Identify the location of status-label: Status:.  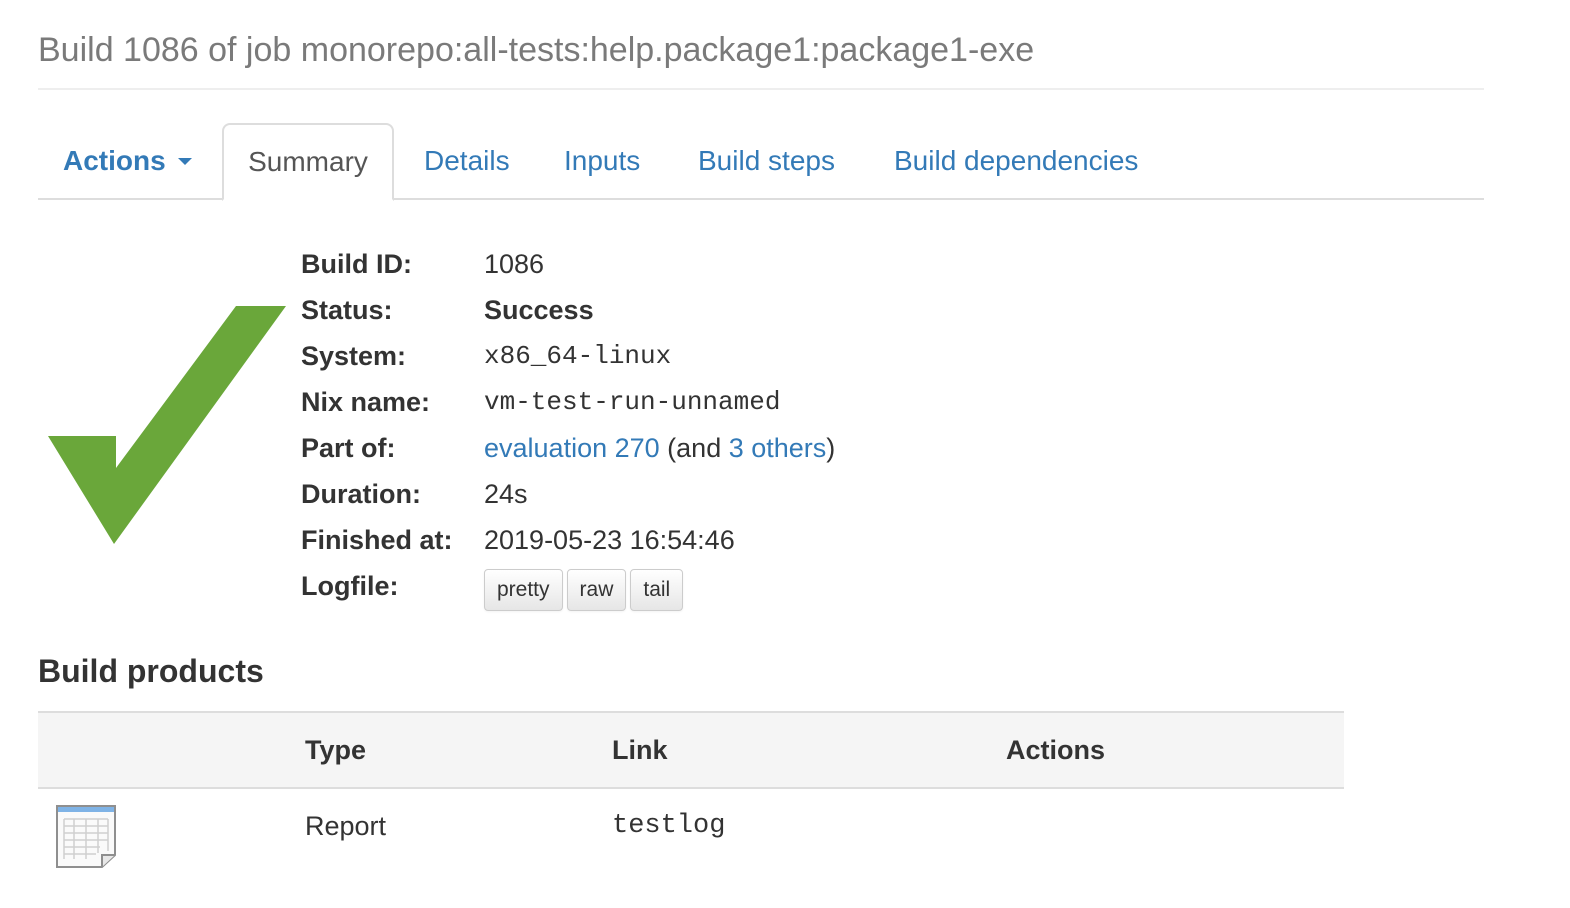
(347, 310).